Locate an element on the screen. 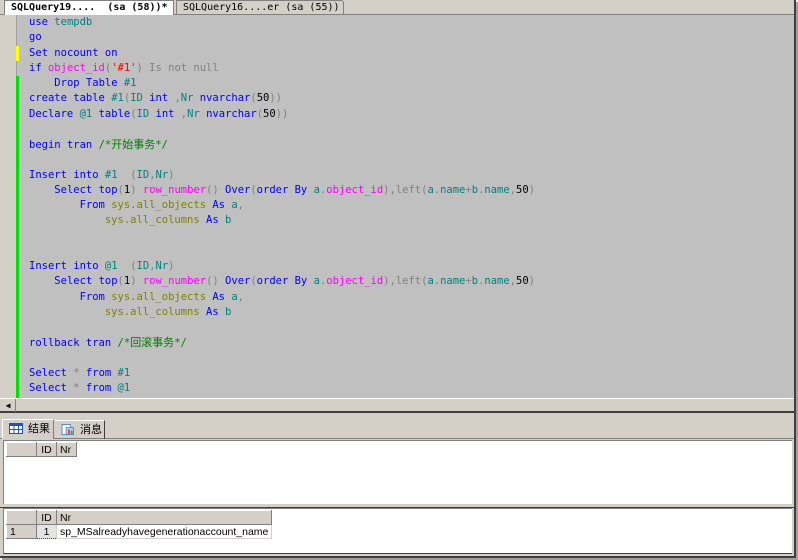  code-token: begin is located at coordinates (45, 145).